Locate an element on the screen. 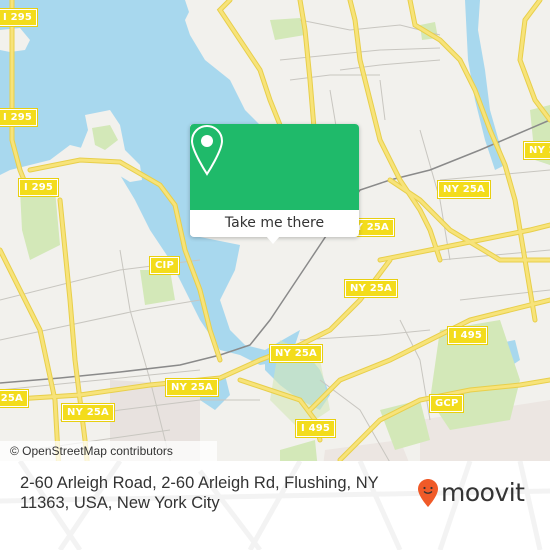  route-shield-ny25: NY 2 is located at coordinates (536, 150).